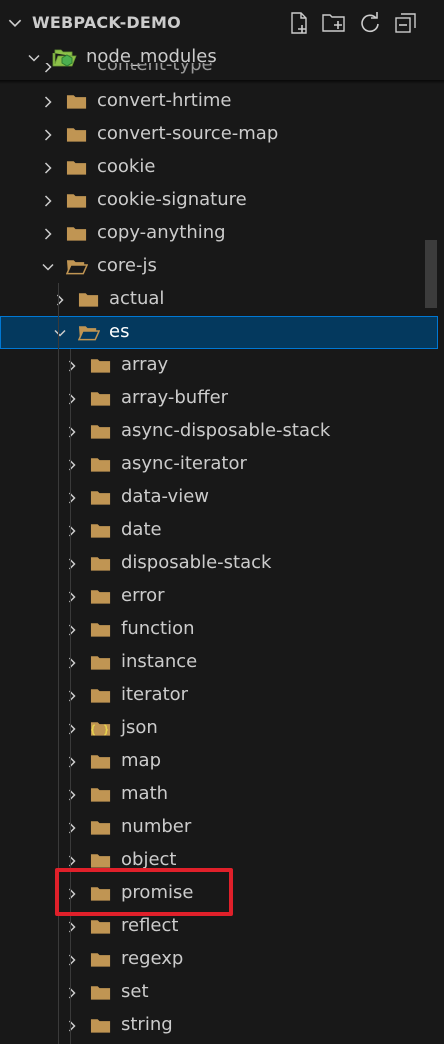 The image size is (444, 1044). Describe the element at coordinates (222, 23) in the screenshot. I see `explorer-header: WEBPACK-DEMO` at that location.